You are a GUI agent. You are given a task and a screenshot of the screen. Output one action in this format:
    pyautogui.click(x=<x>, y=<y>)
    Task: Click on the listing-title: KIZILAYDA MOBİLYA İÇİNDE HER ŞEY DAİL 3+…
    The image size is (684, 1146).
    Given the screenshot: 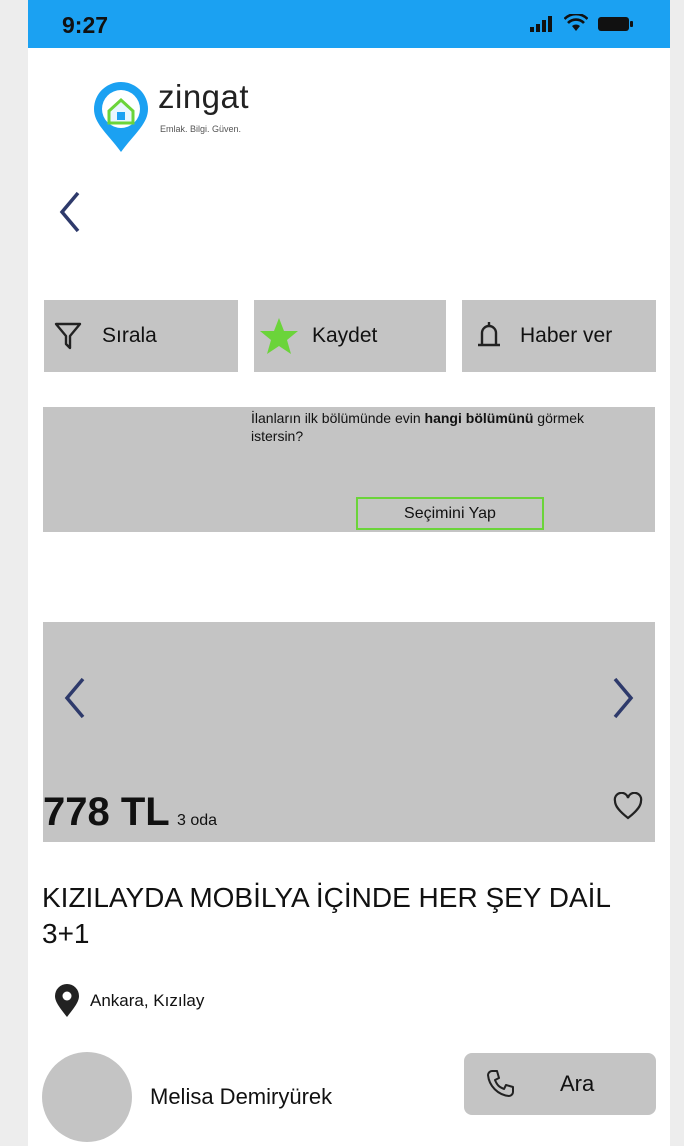 What is the action you would take?
    pyautogui.click(x=326, y=915)
    